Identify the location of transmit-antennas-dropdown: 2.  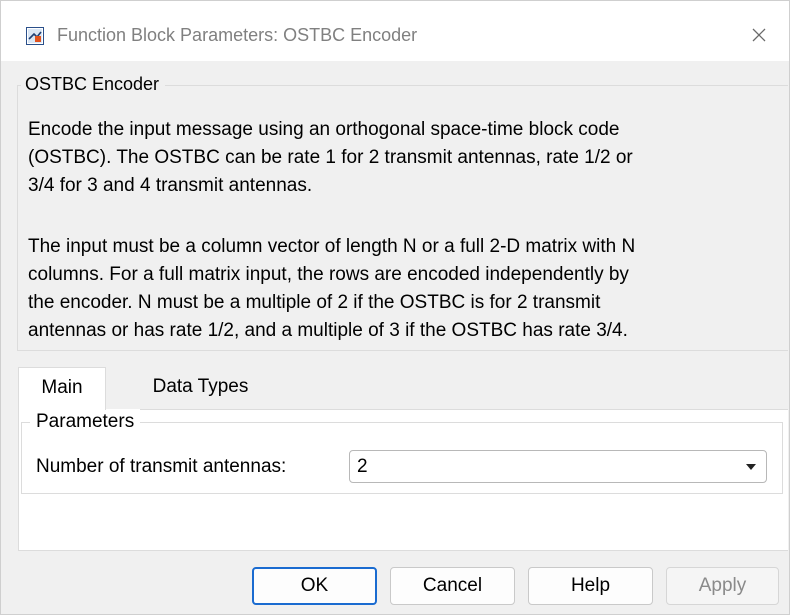
(558, 466).